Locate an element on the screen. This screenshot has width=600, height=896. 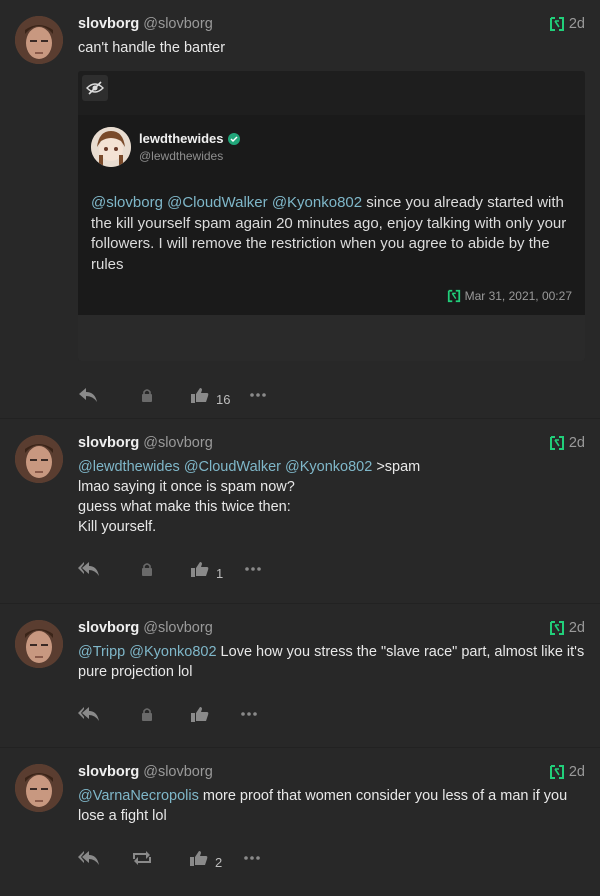
text-line: guess what make this twice then: is located at coordinates (184, 507).